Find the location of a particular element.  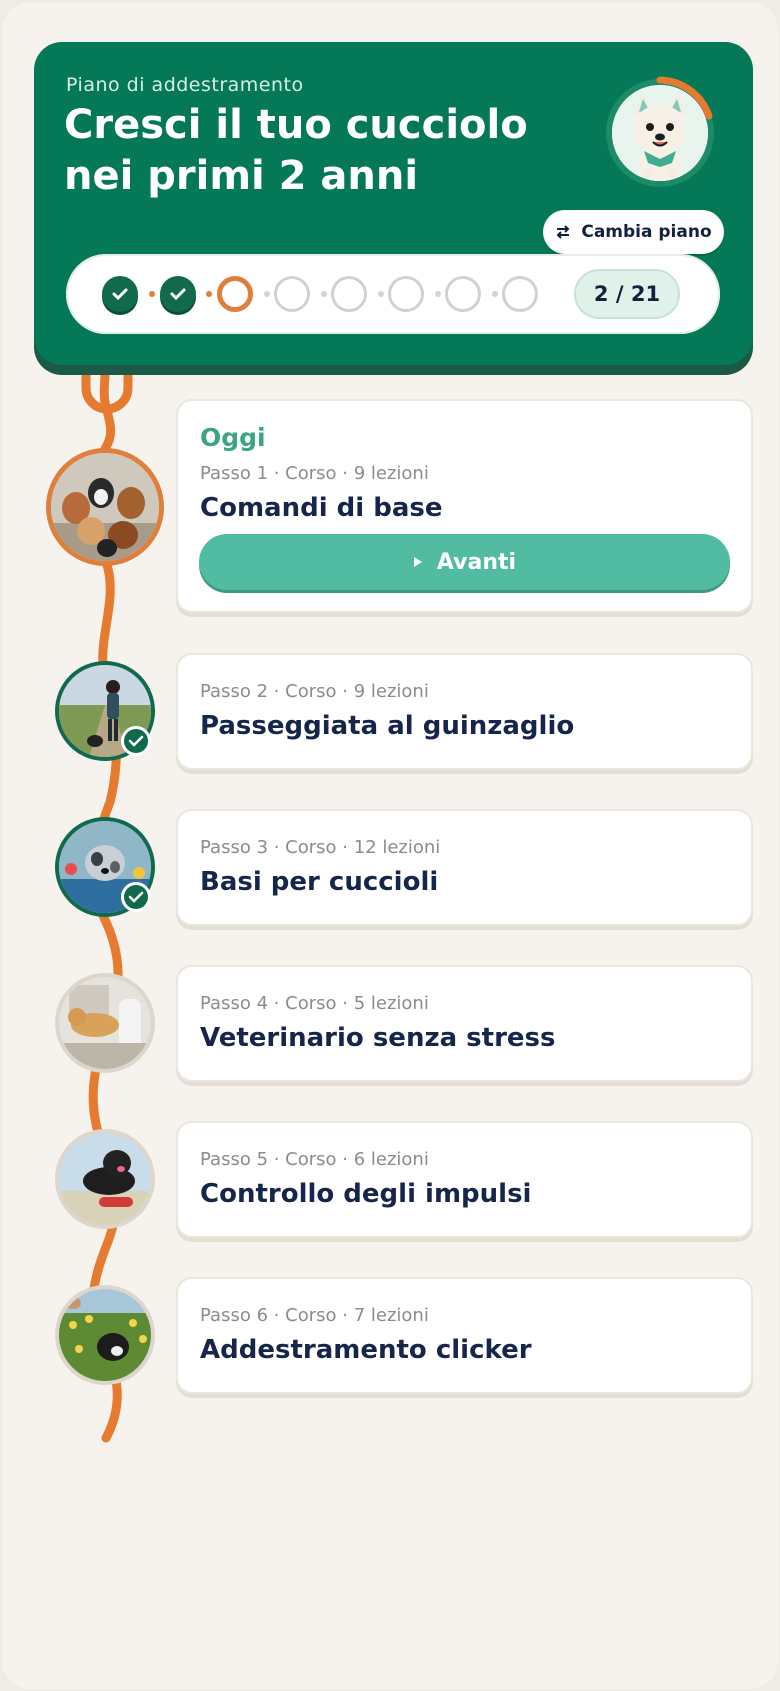

puppy-mascot-icon is located at coordinates (660, 133).